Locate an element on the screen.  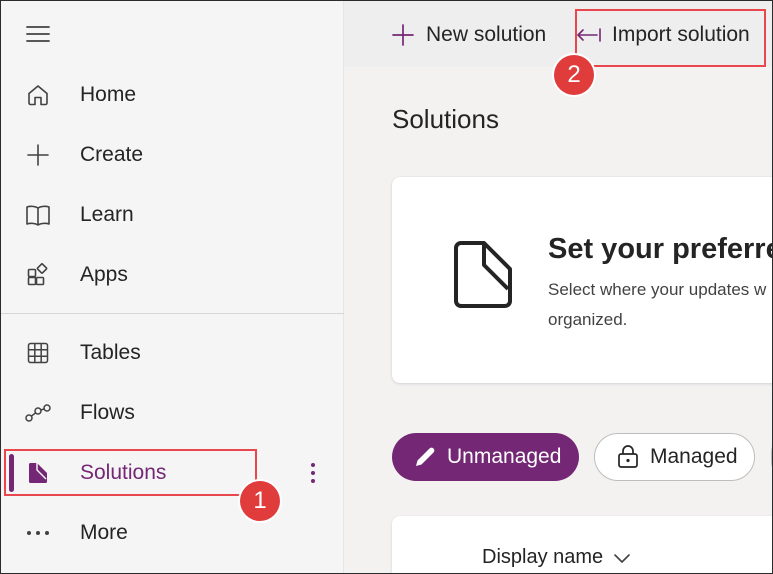
solutions-table: Display name is located at coordinates (582, 544).